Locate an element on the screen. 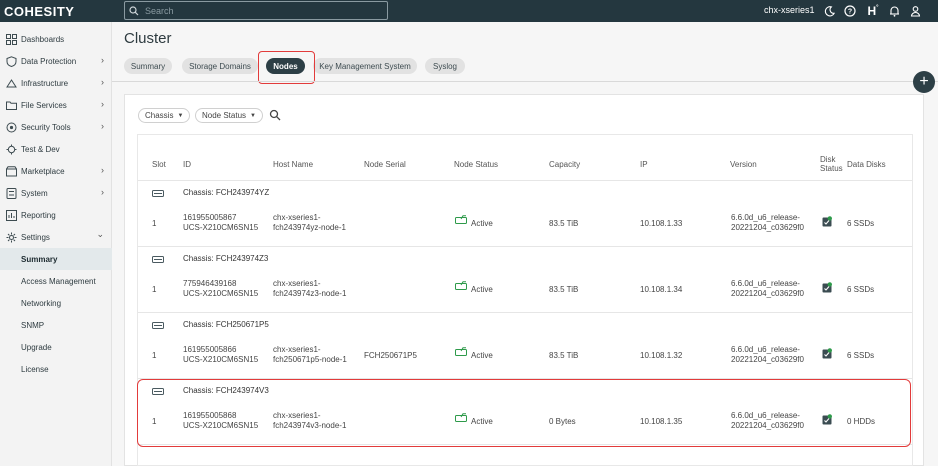 This screenshot has height=466, width=938. bell-icon is located at coordinates (894, 11).